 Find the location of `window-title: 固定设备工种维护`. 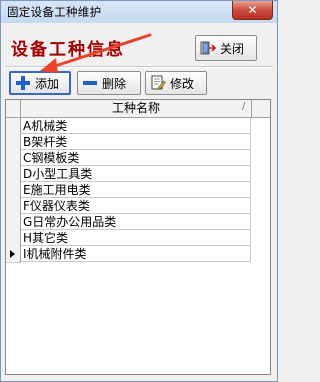

window-title: 固定设备工种维护 is located at coordinates (54, 12).